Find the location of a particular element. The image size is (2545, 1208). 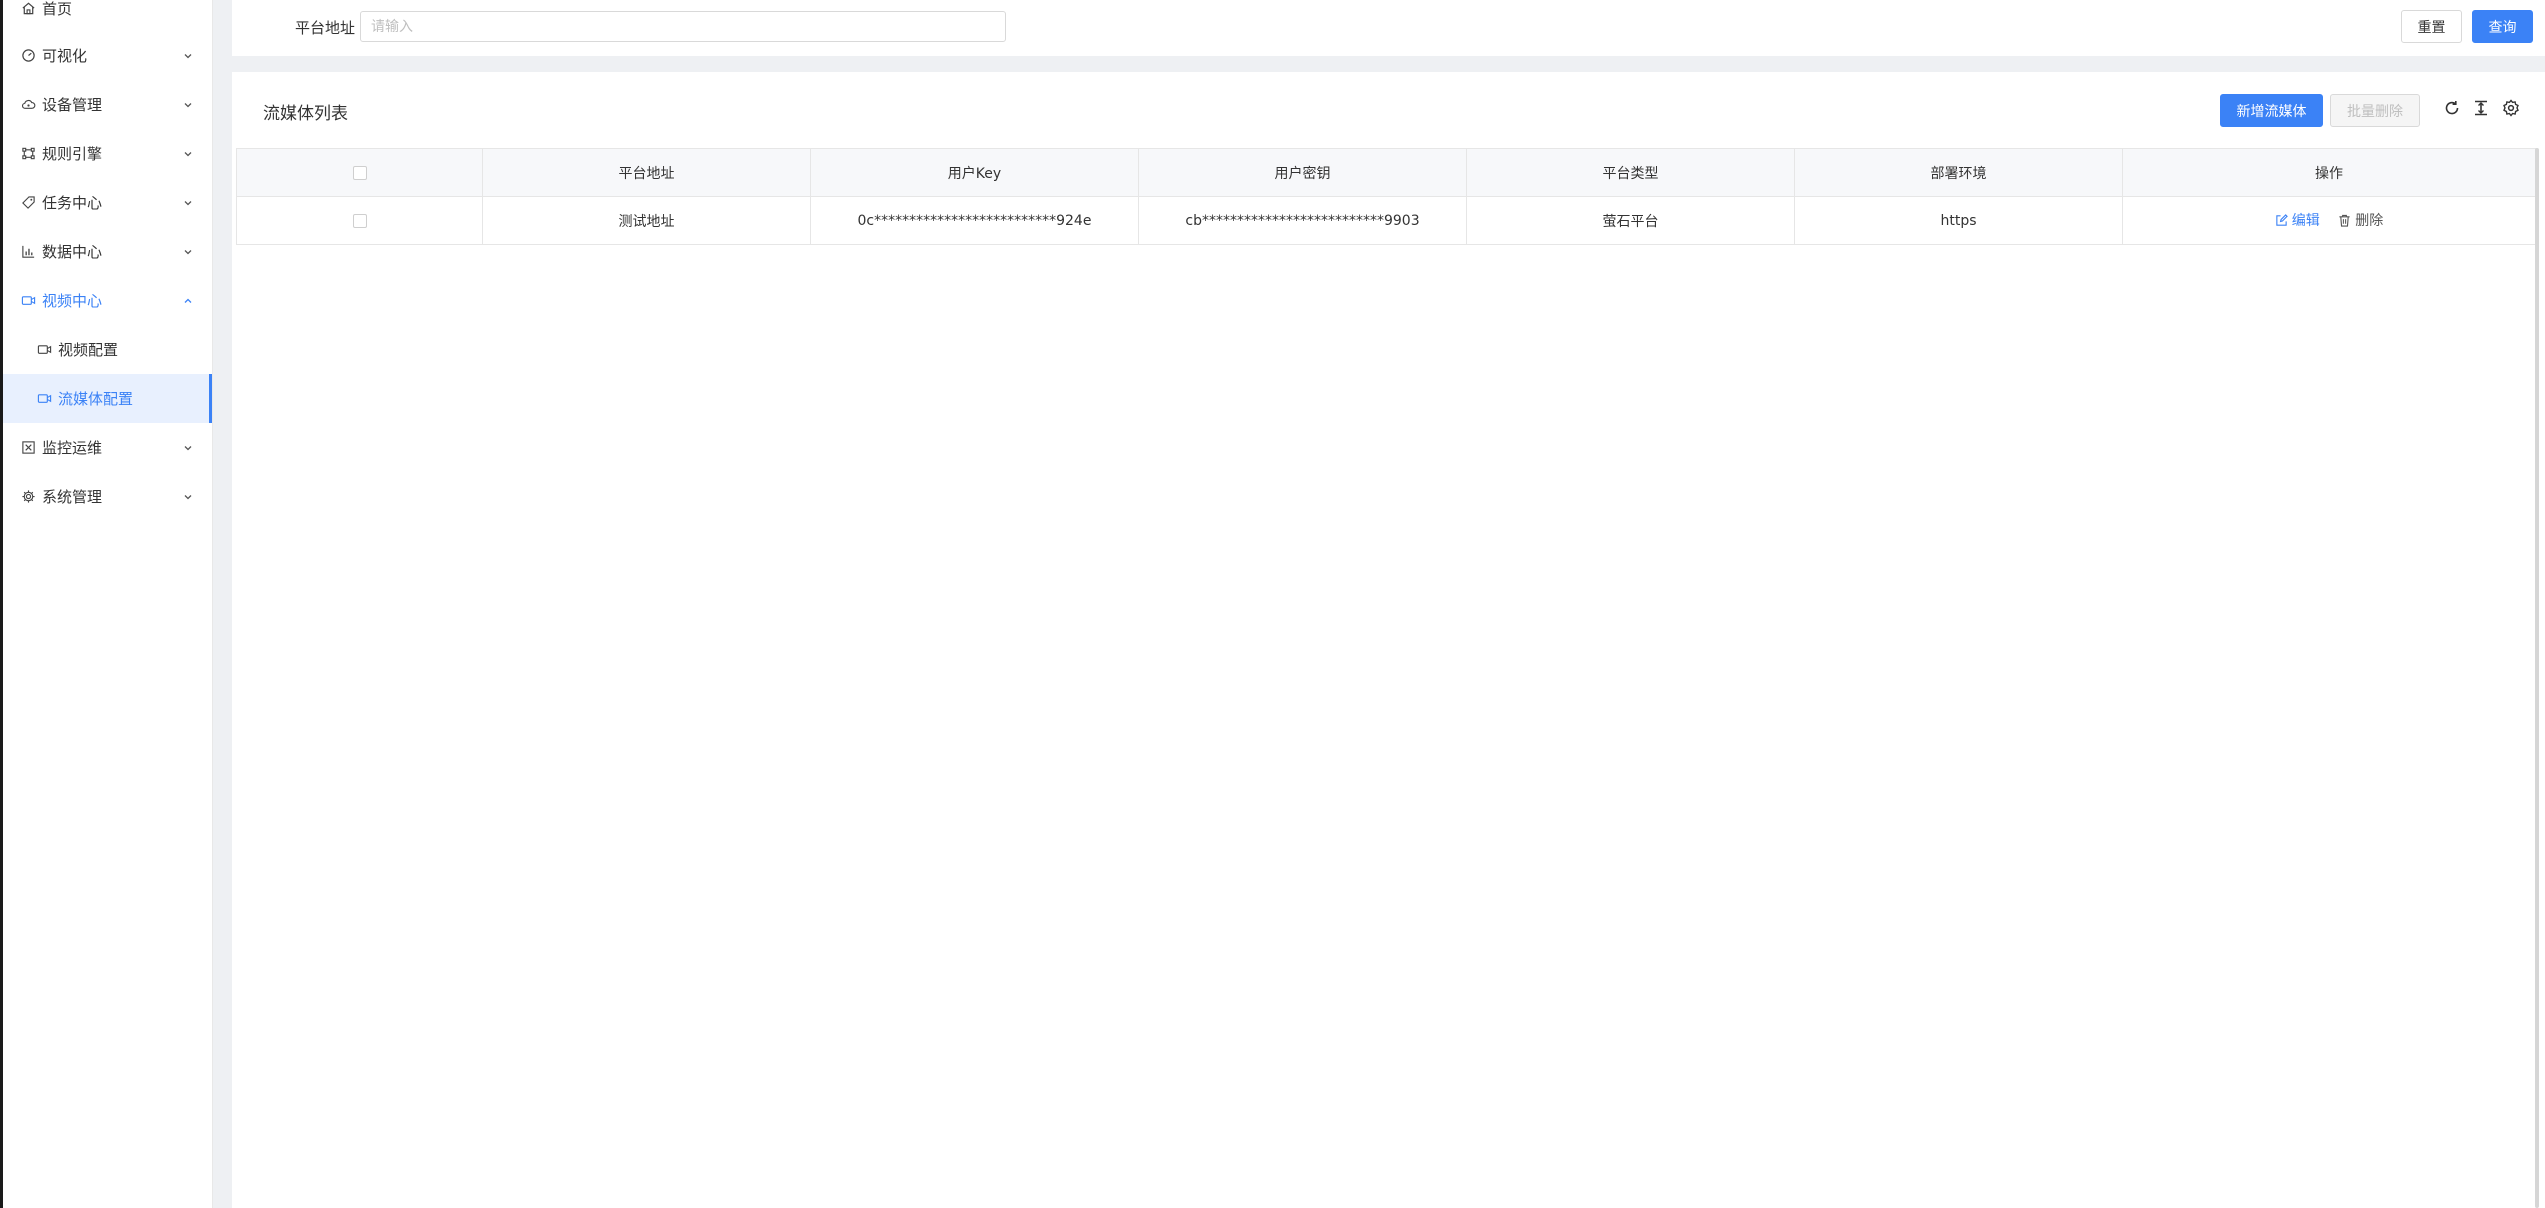

bar-chart-icon is located at coordinates (28, 252).